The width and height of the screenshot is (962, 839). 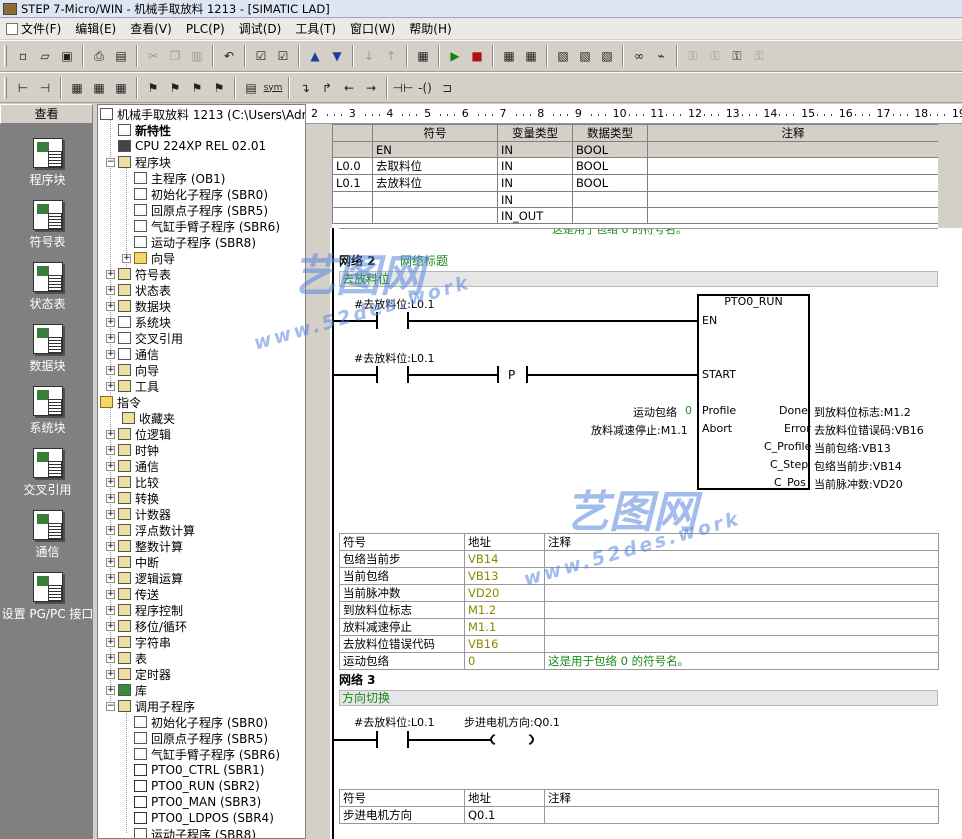 I want to click on write-all-icon: ▧, so click(x=607, y=56).